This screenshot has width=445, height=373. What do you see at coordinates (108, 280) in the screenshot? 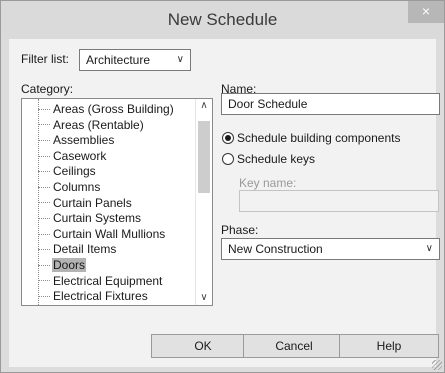
I see `category-item-label: Electrical Equipment` at bounding box center [108, 280].